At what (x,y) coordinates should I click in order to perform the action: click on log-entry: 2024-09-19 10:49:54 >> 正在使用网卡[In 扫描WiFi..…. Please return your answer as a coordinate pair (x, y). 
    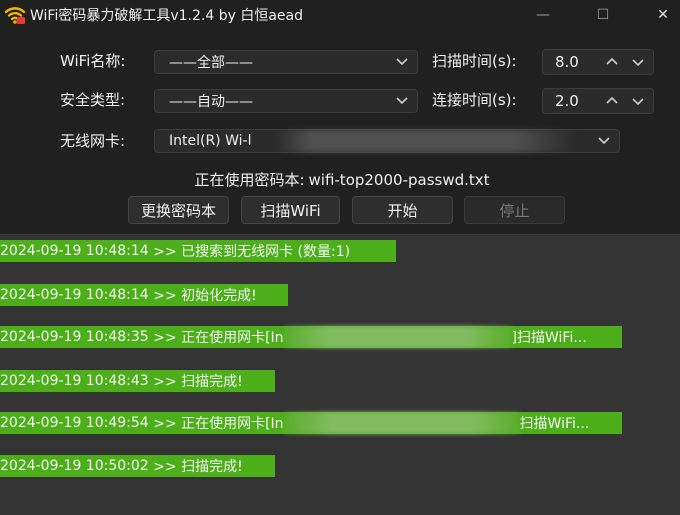
    Looking at the image, I should click on (311, 423).